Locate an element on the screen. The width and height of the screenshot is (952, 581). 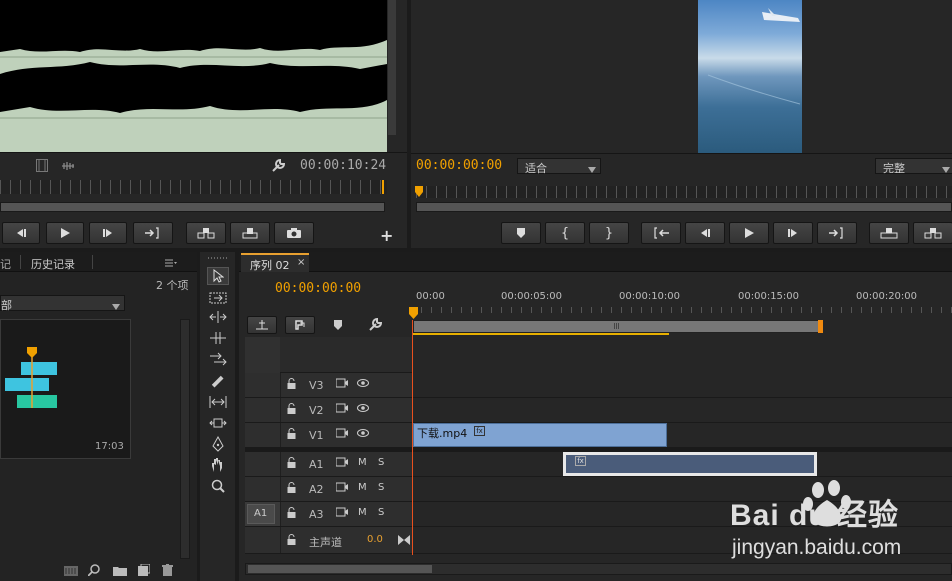
tab-sequence: 序列 02 × is located at coordinates (275, 262).